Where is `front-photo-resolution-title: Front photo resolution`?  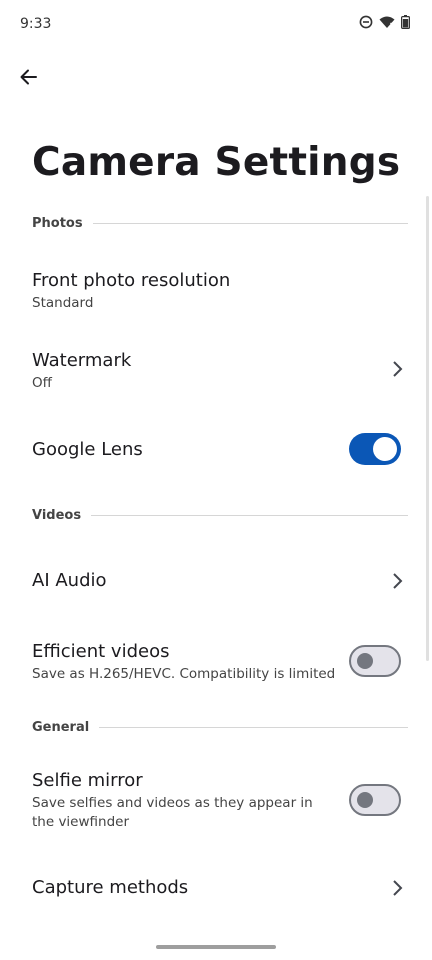 front-photo-resolution-title: Front photo resolution is located at coordinates (131, 280).